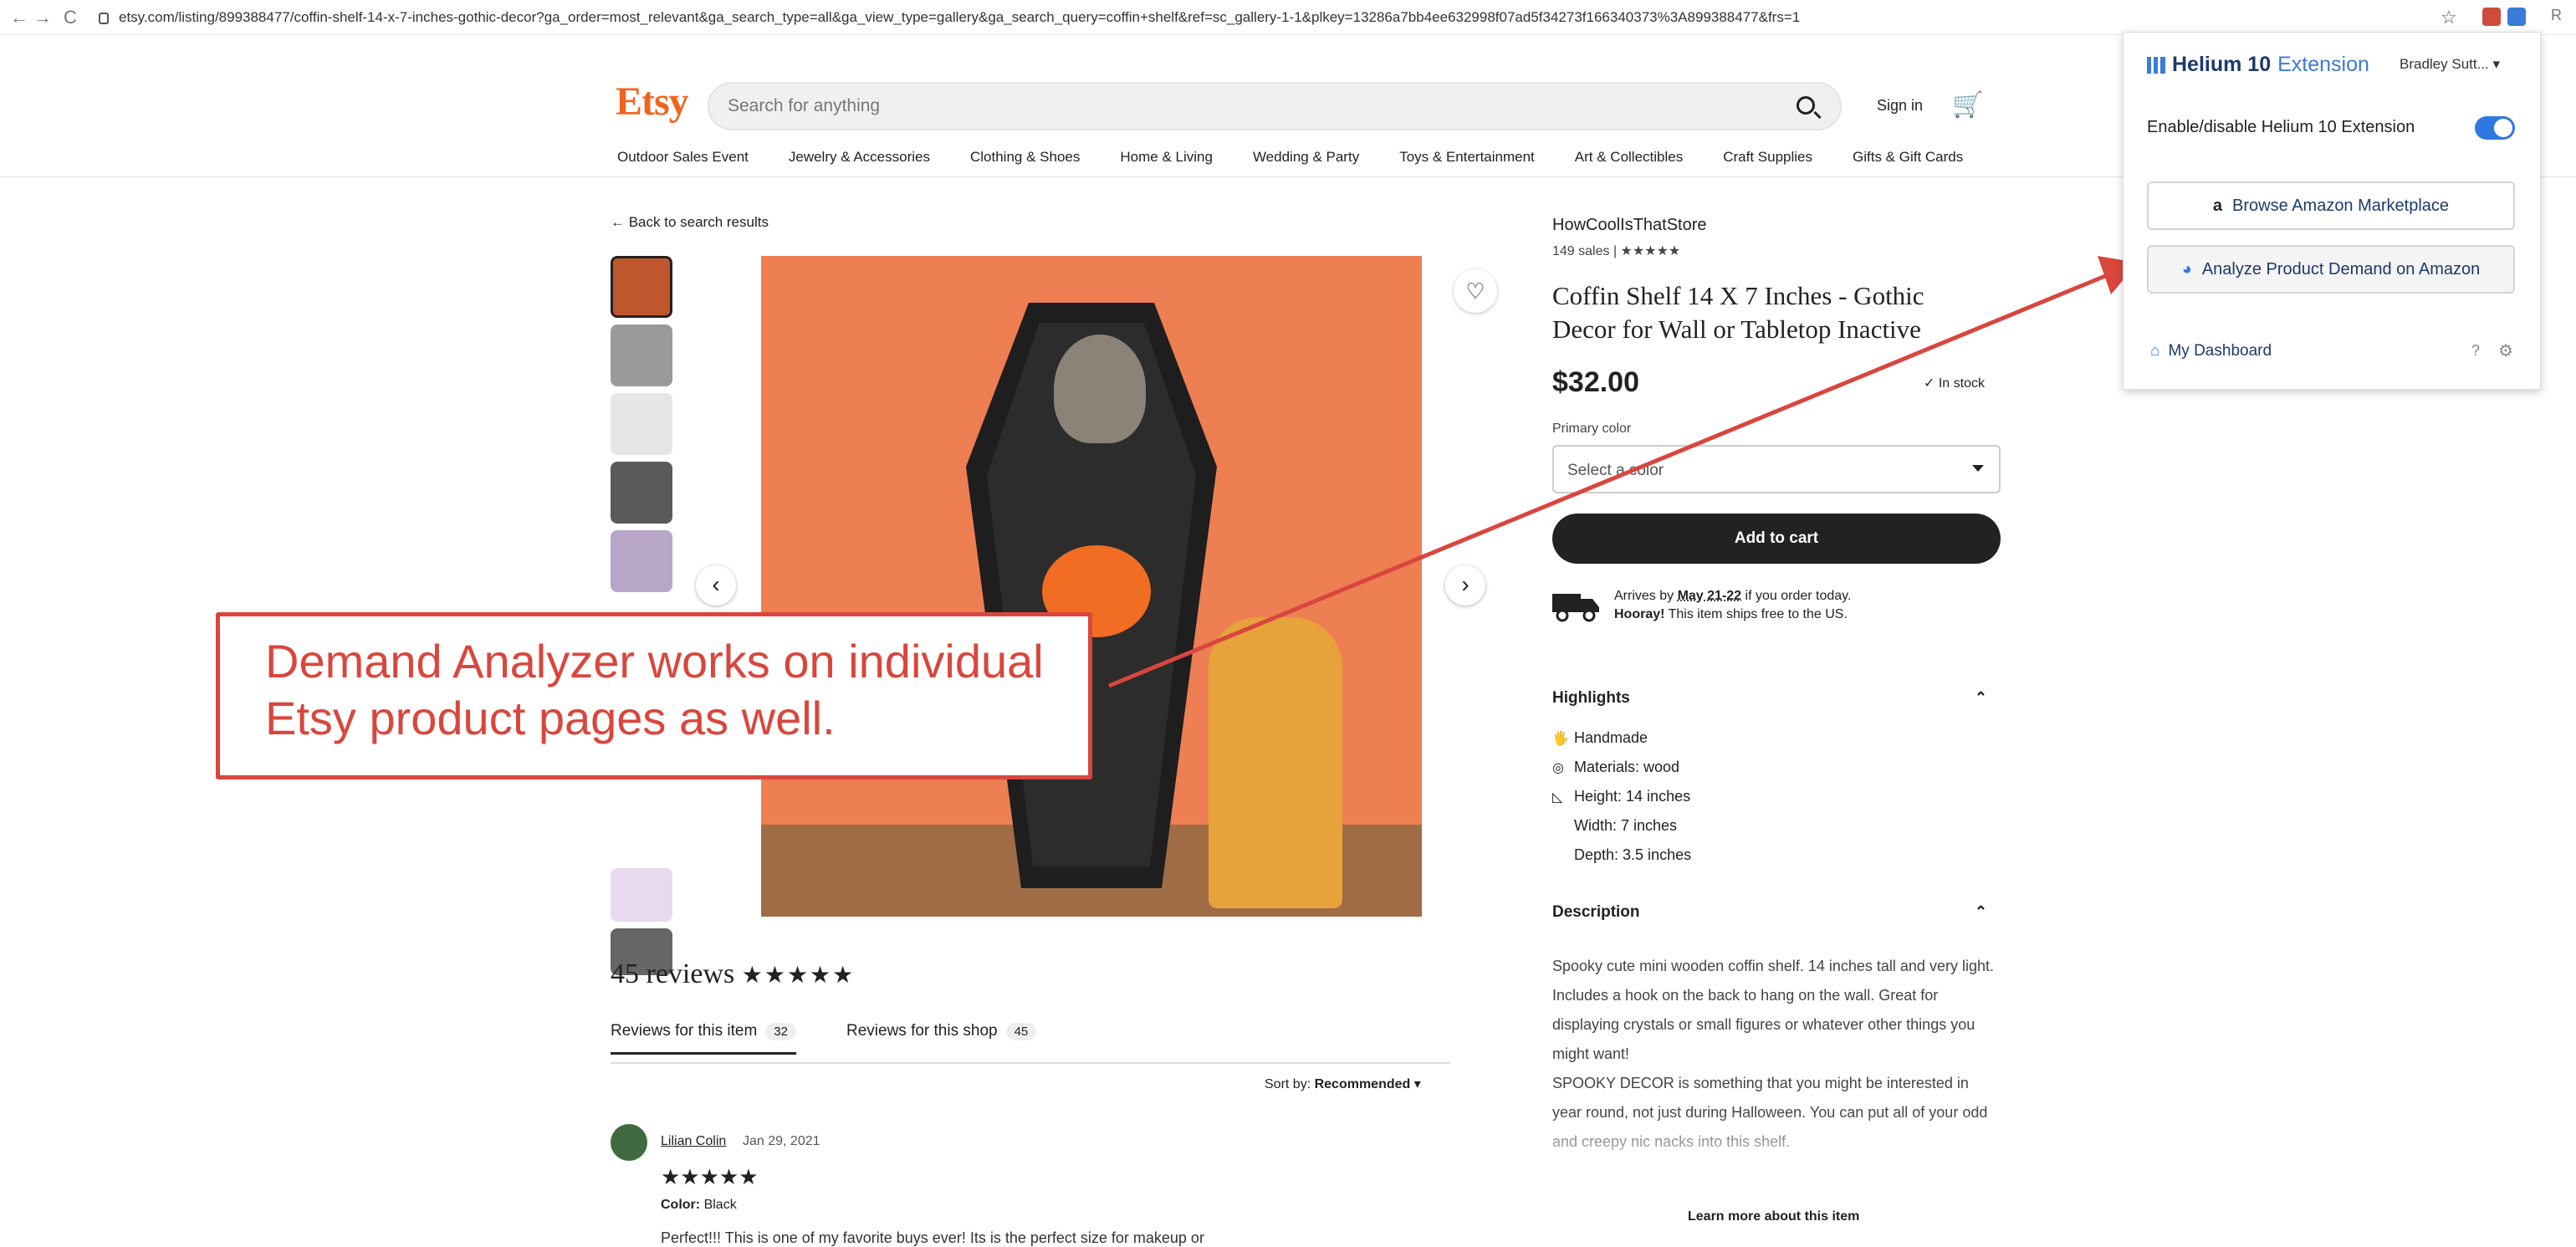 The height and width of the screenshot is (1247, 2576). I want to click on category-link: Outdoor Sales Event, so click(683, 157).